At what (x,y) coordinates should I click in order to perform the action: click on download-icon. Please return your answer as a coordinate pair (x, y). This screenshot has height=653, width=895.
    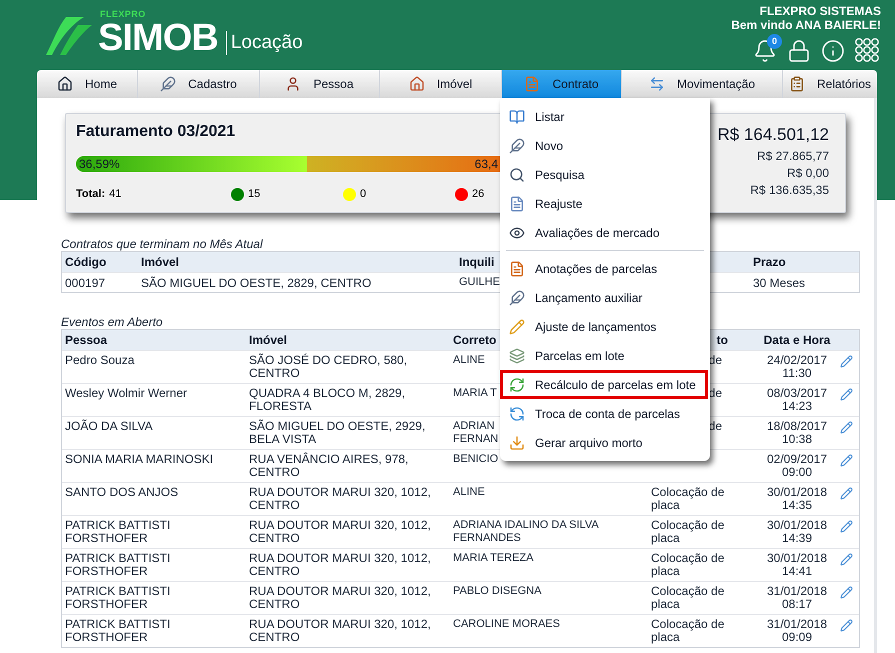
    Looking at the image, I should click on (517, 442).